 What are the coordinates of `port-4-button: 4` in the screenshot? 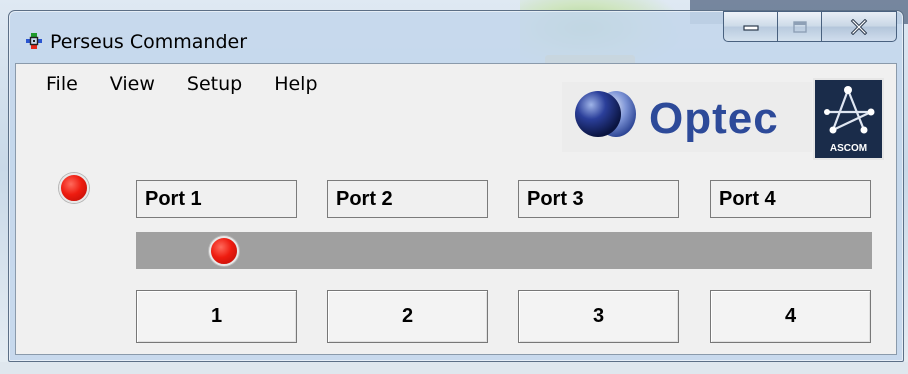 It's located at (790, 316).